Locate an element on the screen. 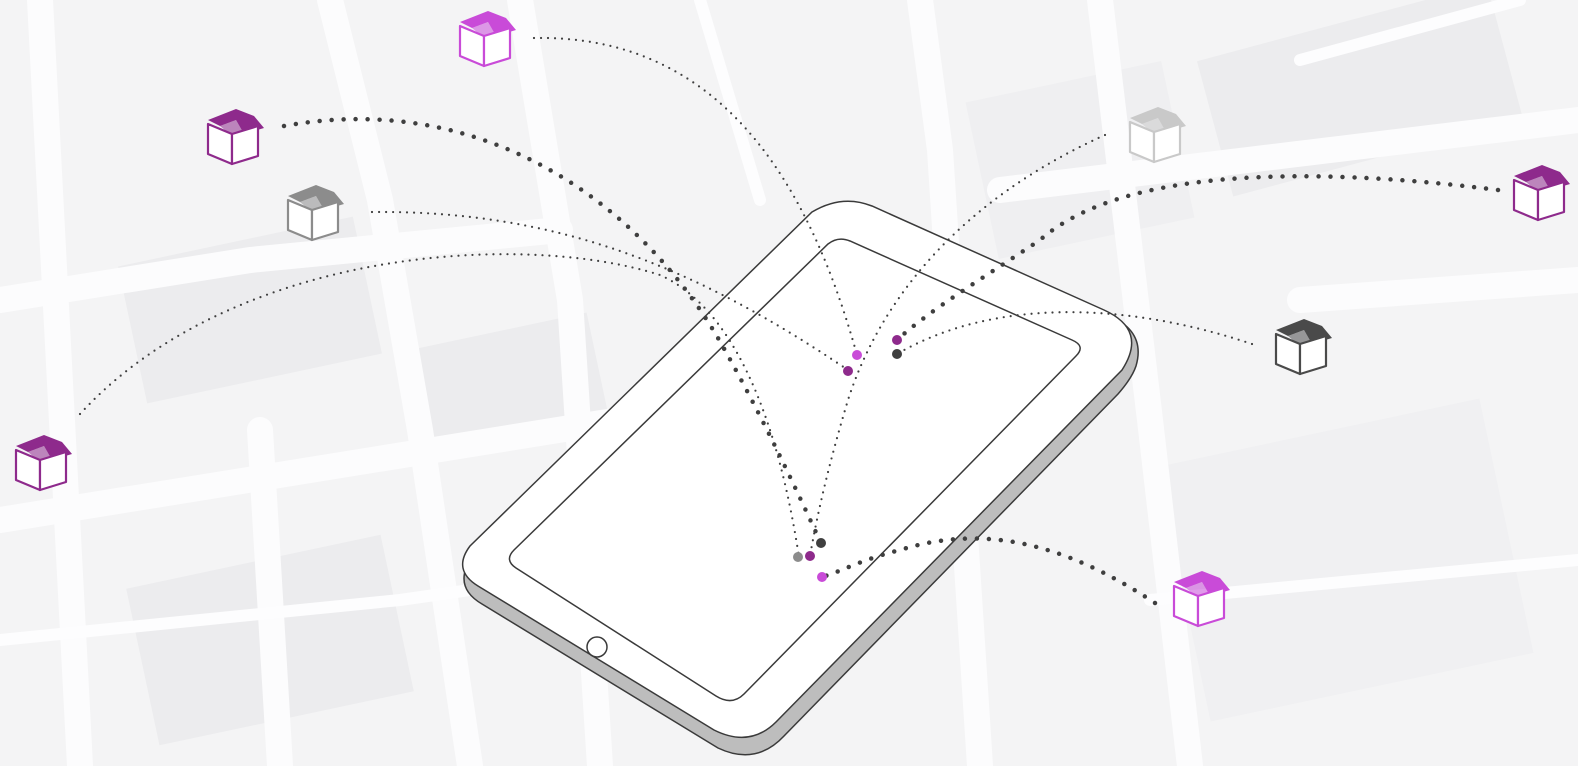 This screenshot has height=766, width=1578. home-button is located at coordinates (597, 647).